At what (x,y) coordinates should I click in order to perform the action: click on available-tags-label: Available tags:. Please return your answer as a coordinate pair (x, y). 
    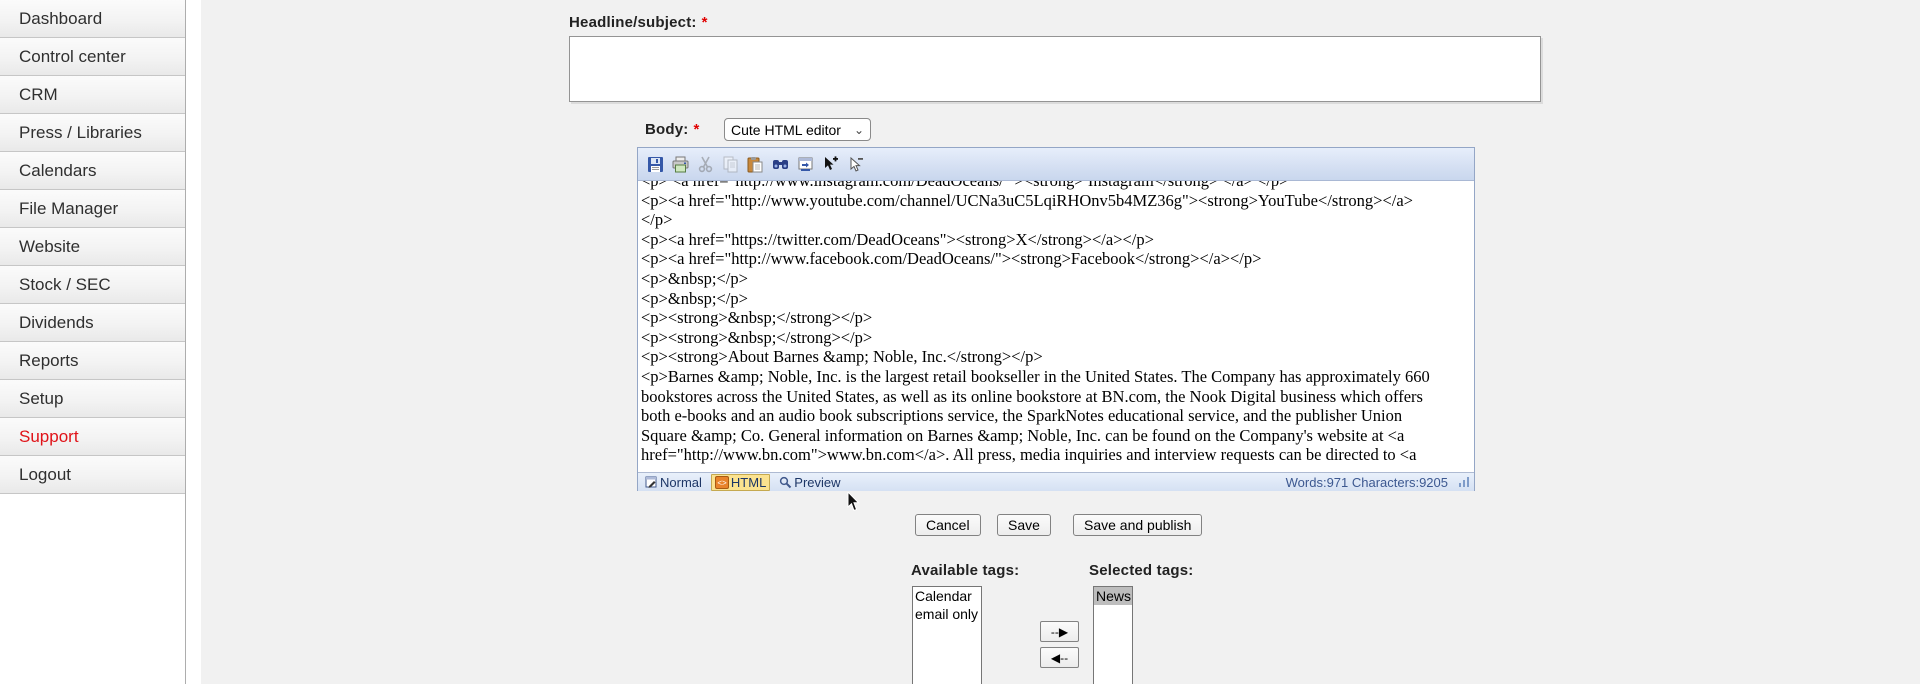
    Looking at the image, I should click on (965, 570).